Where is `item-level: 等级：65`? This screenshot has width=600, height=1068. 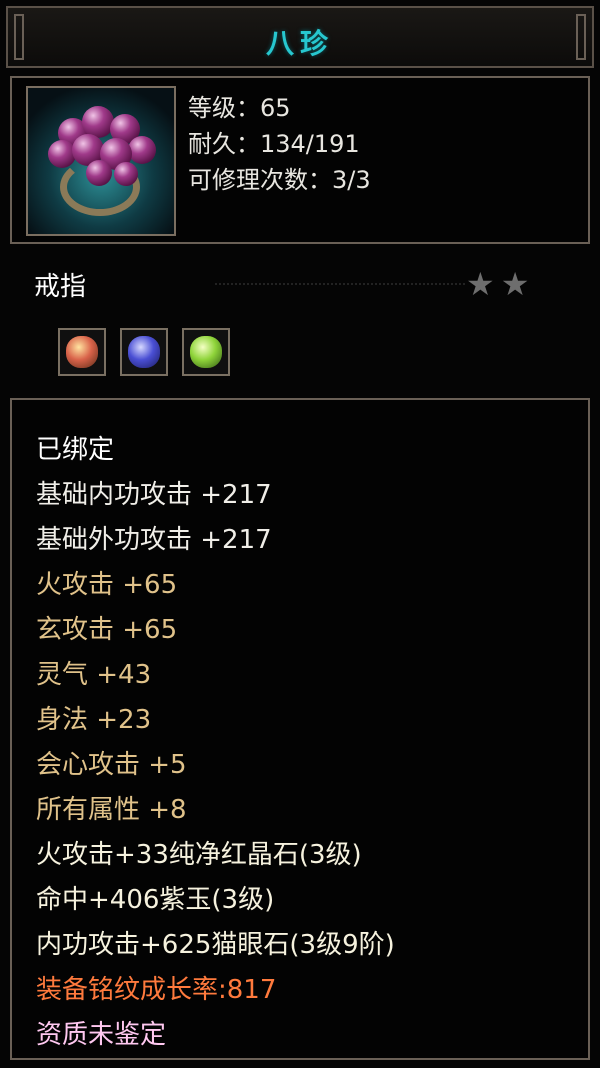
item-level: 等级：65 is located at coordinates (239, 108).